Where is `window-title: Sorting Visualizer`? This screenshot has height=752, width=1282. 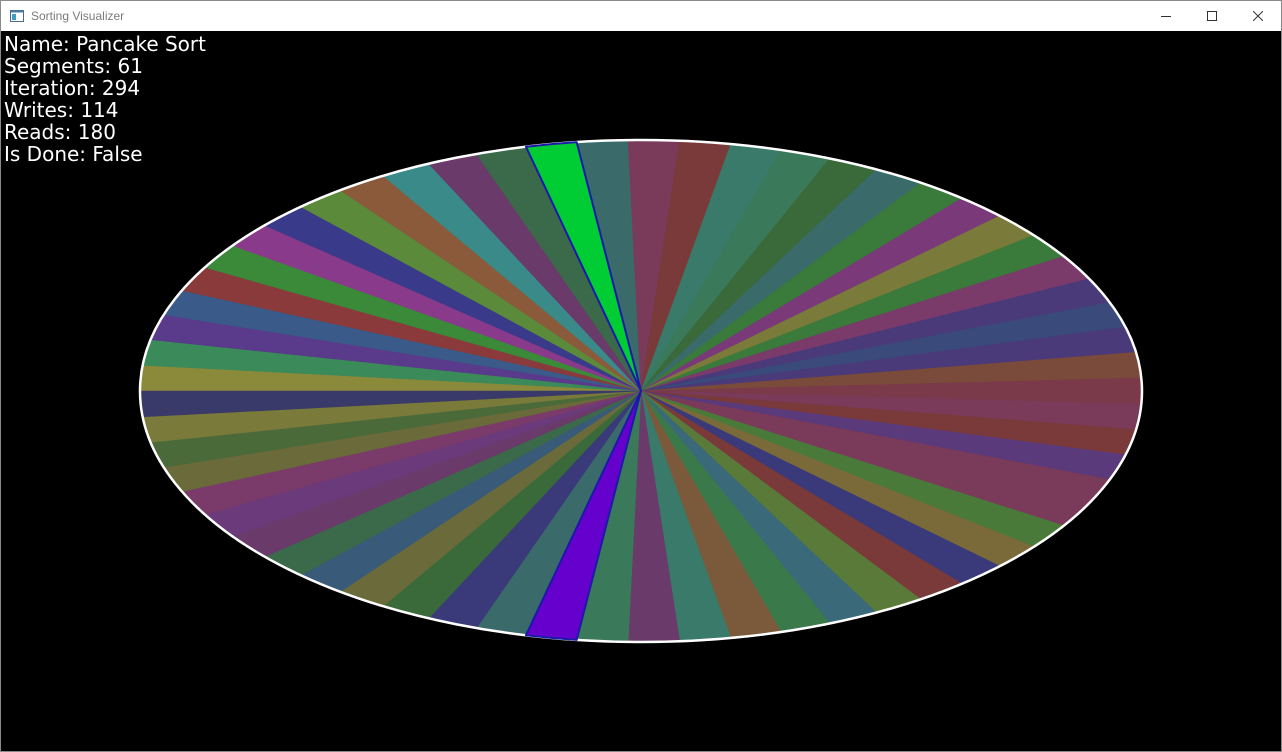 window-title: Sorting Visualizer is located at coordinates (78, 16).